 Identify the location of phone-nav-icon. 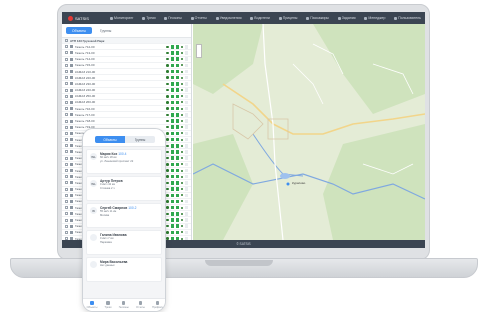
(123, 303).